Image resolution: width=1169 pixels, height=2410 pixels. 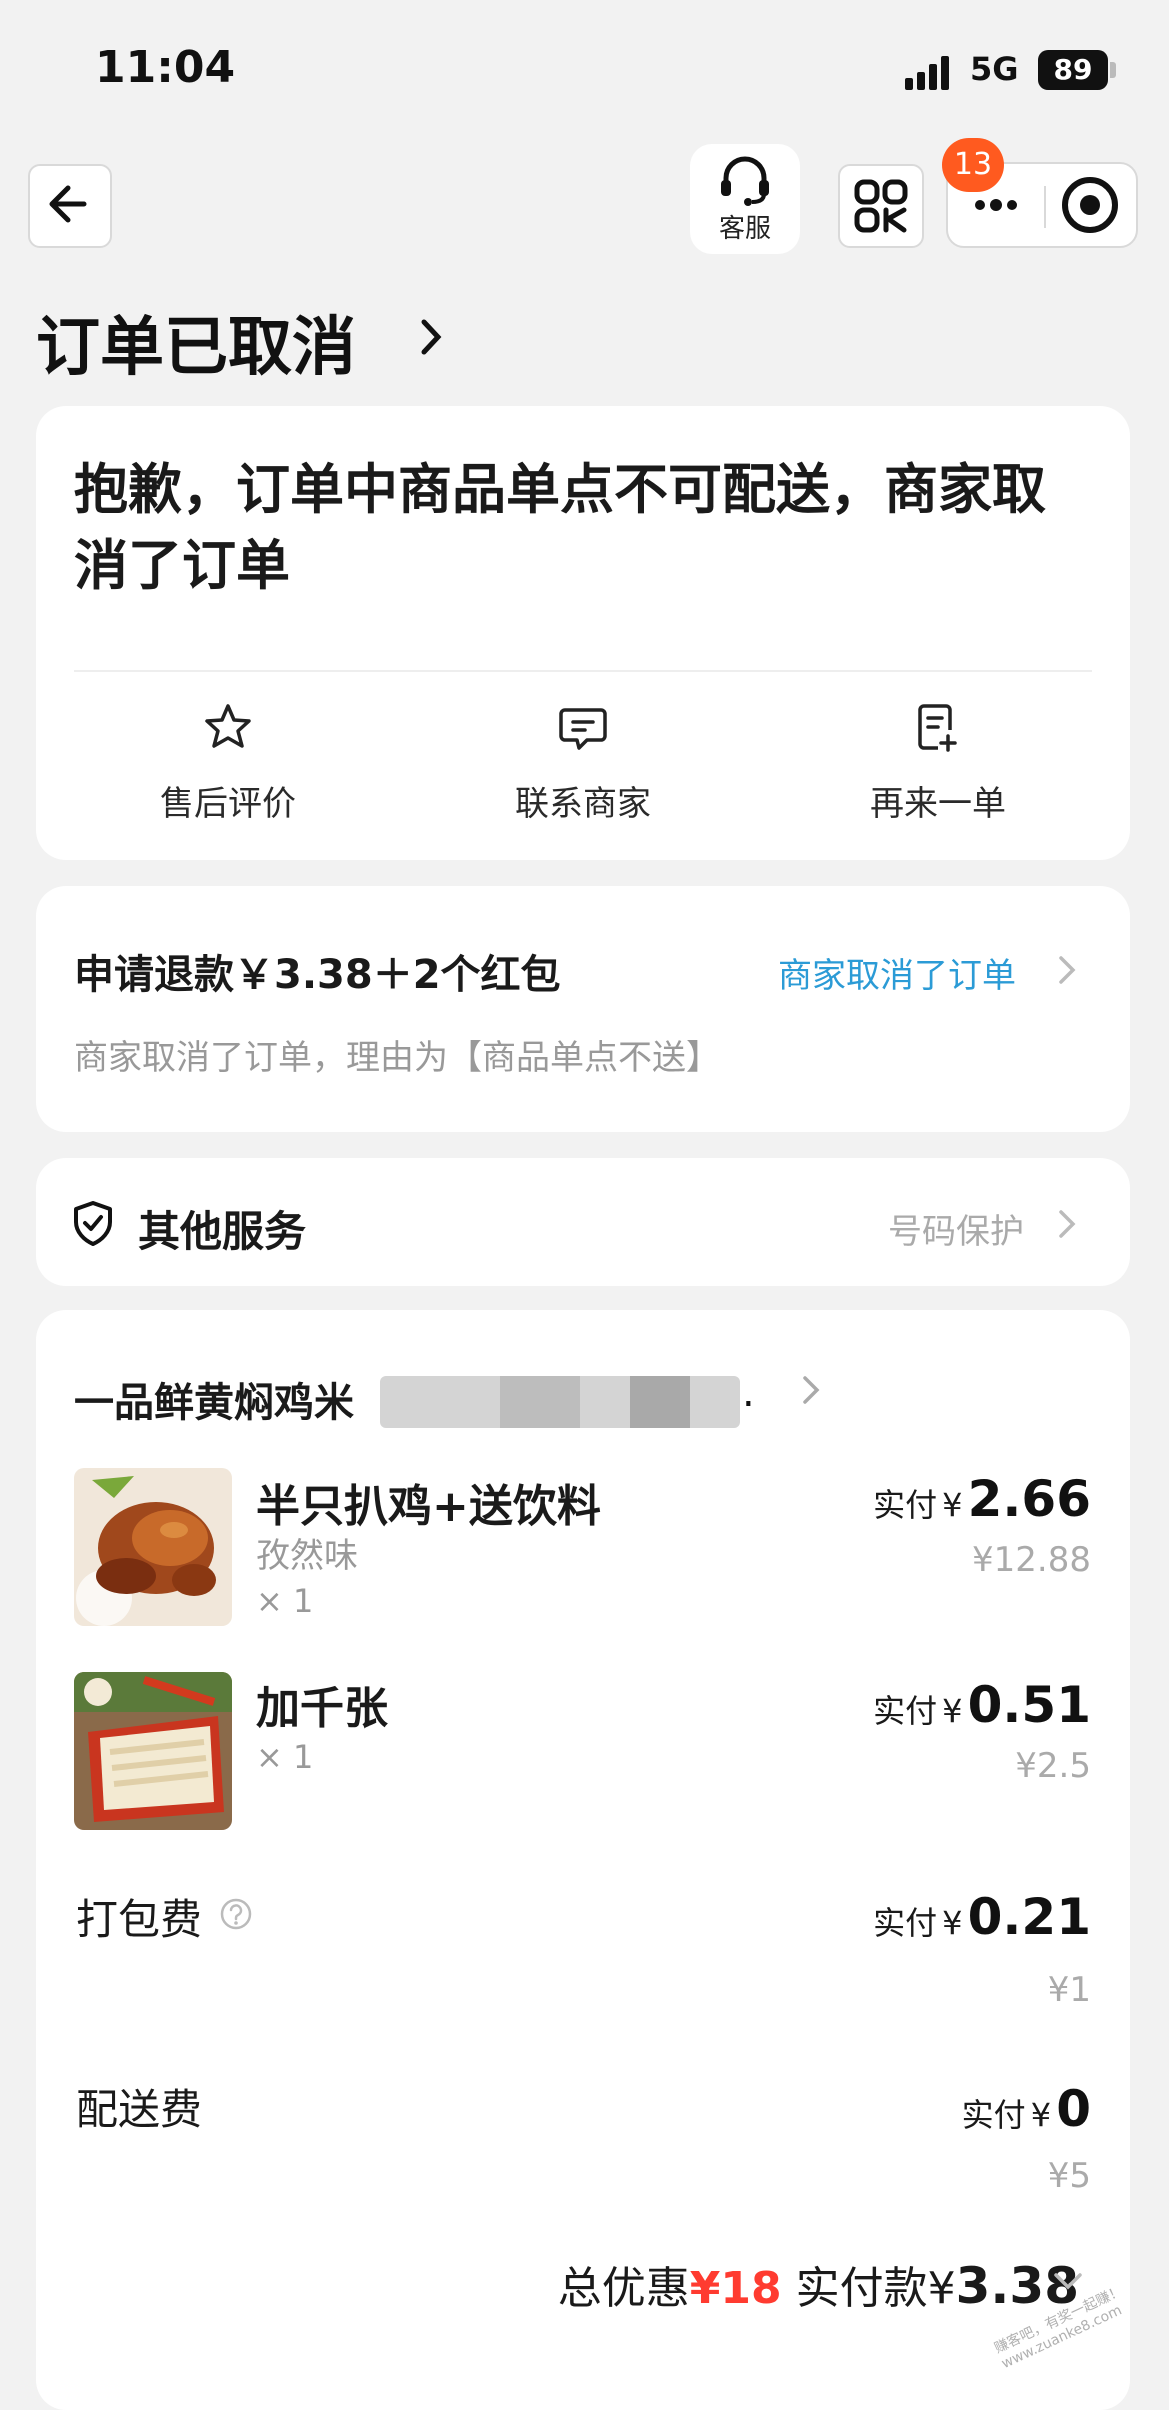 What do you see at coordinates (744, 229) in the screenshot?
I see `customer-service-label: 客服` at bounding box center [744, 229].